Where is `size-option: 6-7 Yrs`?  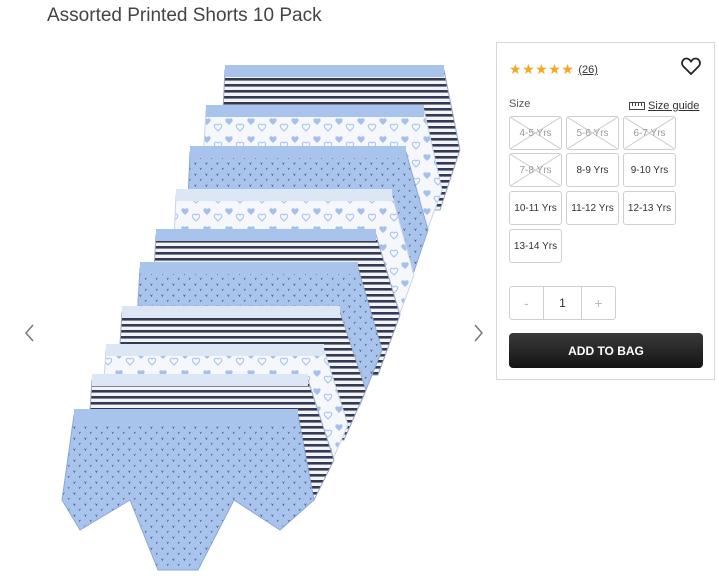
size-option: 6-7 Yrs is located at coordinates (649, 133).